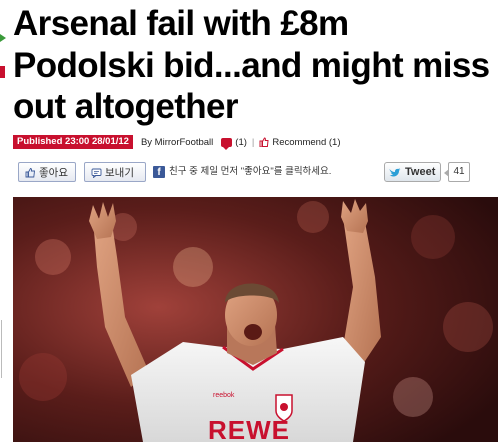 Image resolution: width=498 pixels, height=442 pixels. What do you see at coordinates (395, 171) in the screenshot?
I see `twitter-bird-icon` at bounding box center [395, 171].